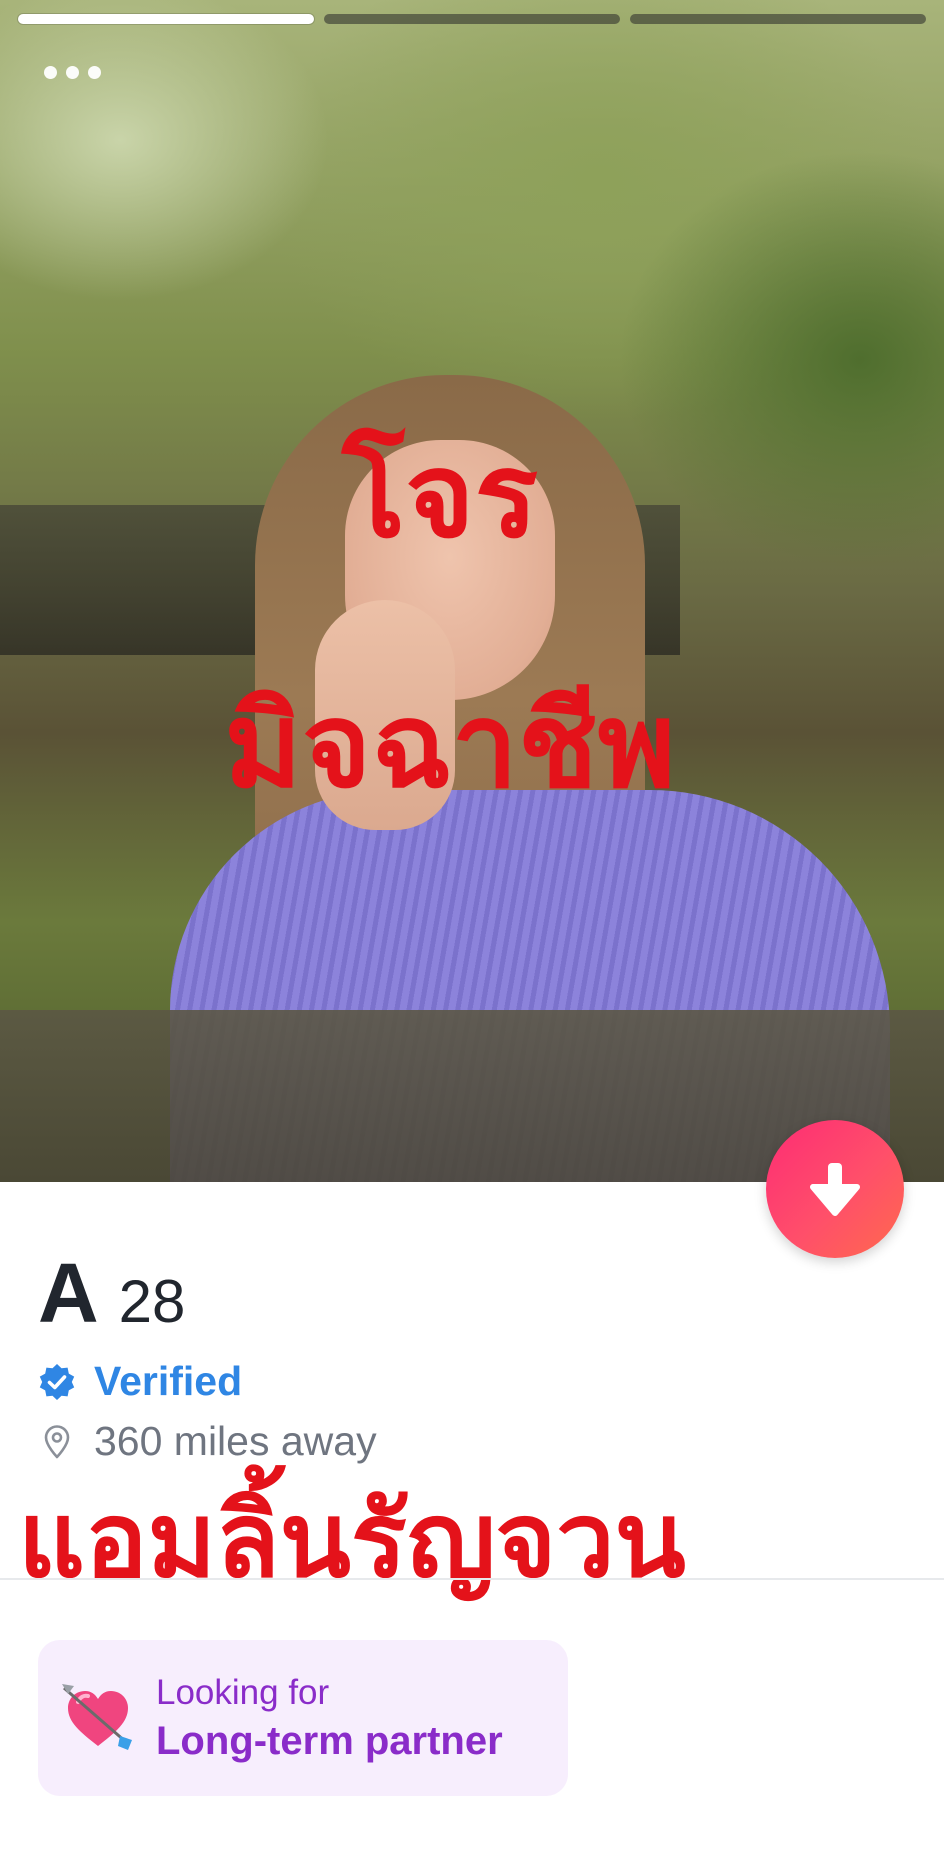 The height and width of the screenshot is (1861, 944). Describe the element at coordinates (111, 1293) in the screenshot. I see `profile-name-row: A 28` at that location.